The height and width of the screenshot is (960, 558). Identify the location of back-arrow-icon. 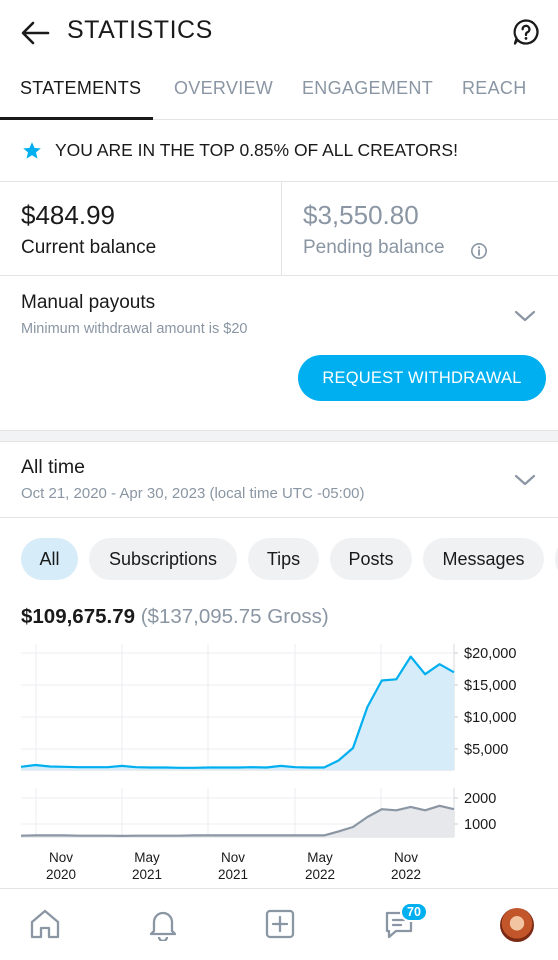
(35, 33).